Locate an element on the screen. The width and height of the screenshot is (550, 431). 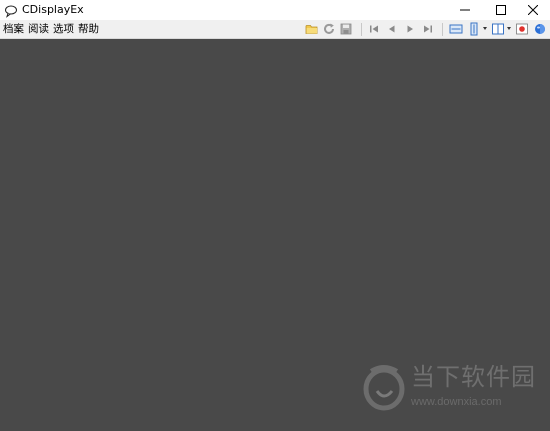
close-button is located at coordinates (533, 10).